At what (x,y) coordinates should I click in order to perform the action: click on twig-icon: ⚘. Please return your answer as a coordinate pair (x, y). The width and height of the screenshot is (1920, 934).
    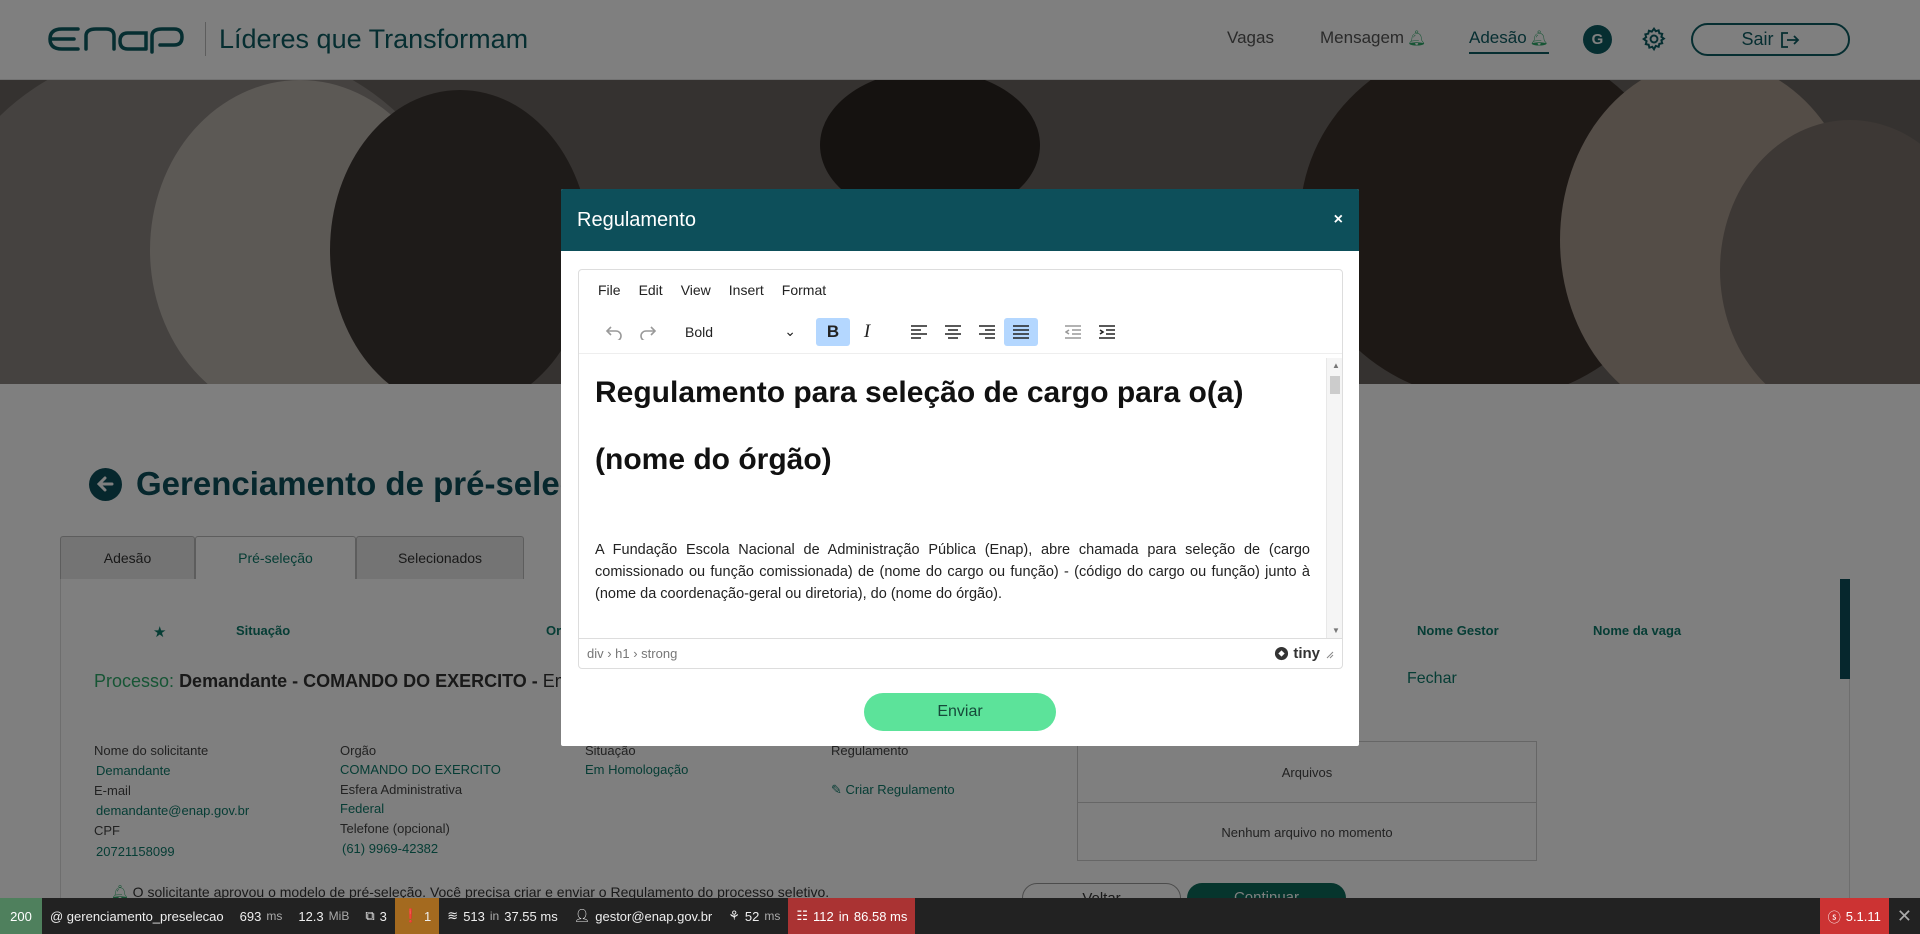
    Looking at the image, I should click on (734, 915).